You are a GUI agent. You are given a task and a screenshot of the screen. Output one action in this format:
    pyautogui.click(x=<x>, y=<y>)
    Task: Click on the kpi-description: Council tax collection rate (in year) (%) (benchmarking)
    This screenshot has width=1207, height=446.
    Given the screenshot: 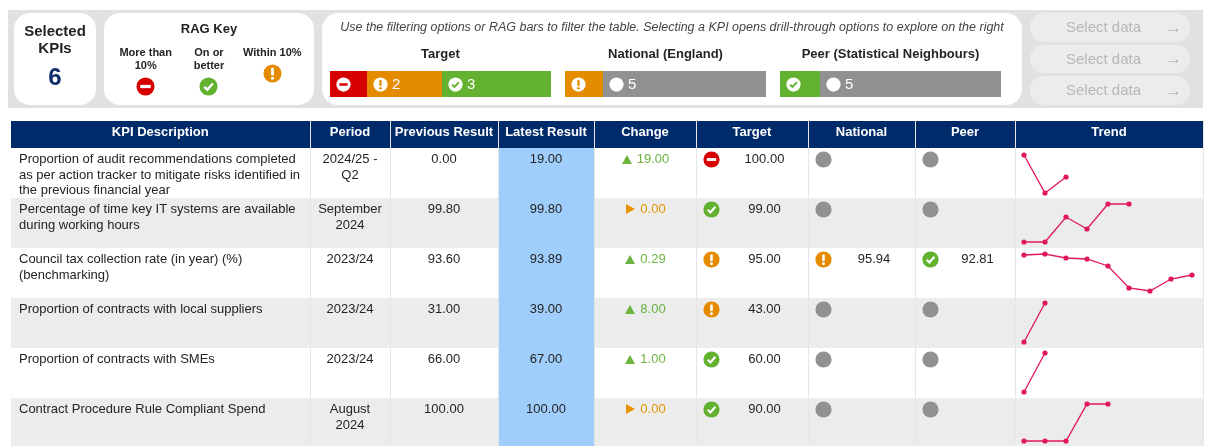 What is the action you would take?
    pyautogui.click(x=131, y=266)
    